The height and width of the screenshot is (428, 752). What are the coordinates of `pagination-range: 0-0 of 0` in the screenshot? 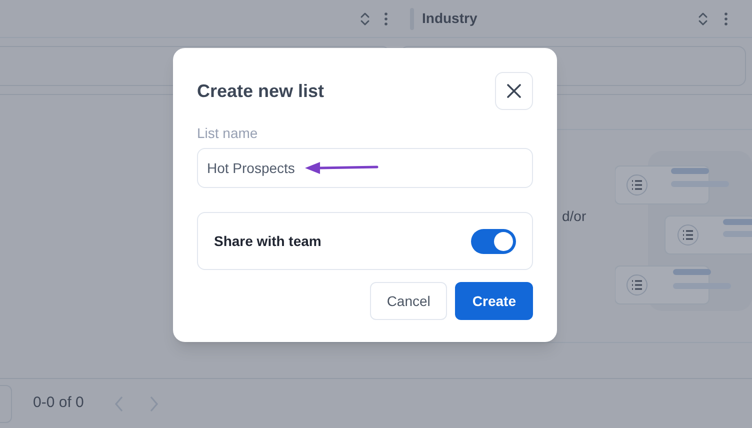 It's located at (58, 403).